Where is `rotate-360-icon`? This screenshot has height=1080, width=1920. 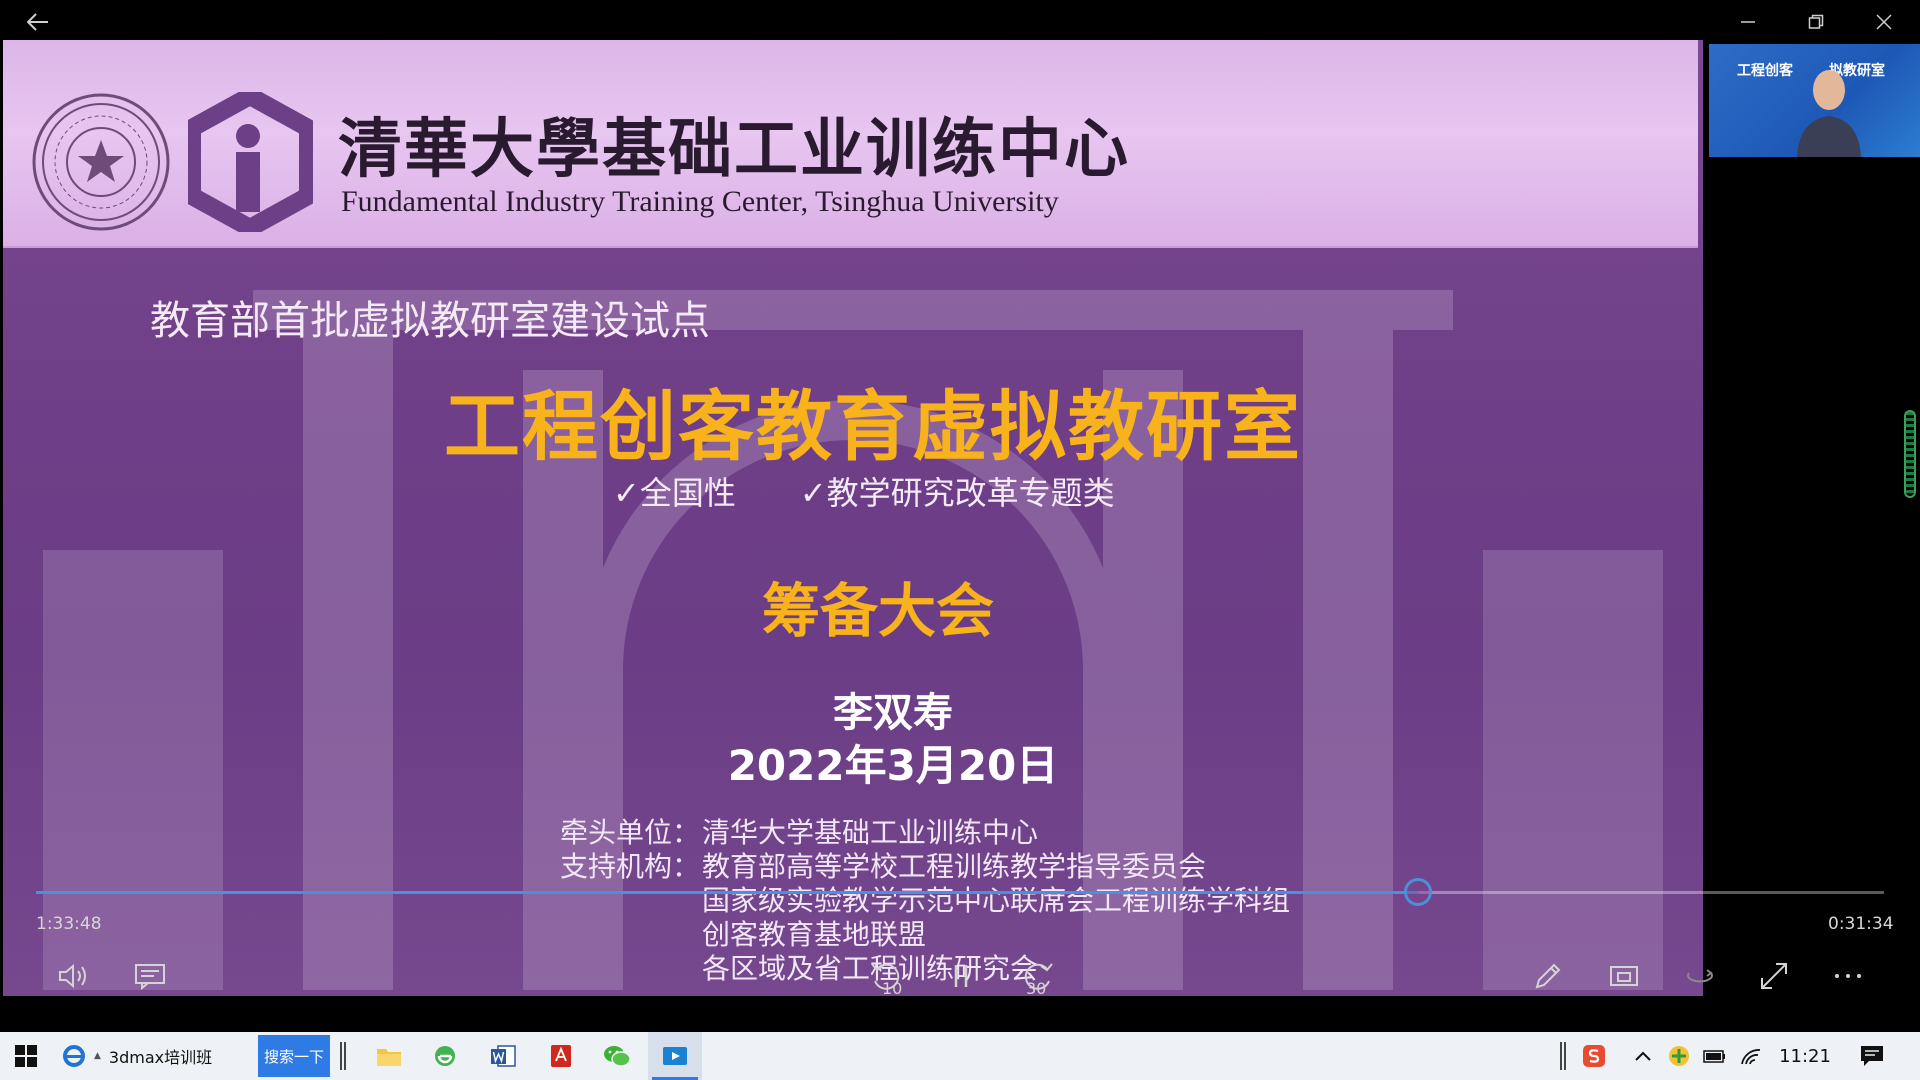 rotate-360-icon is located at coordinates (1700, 976).